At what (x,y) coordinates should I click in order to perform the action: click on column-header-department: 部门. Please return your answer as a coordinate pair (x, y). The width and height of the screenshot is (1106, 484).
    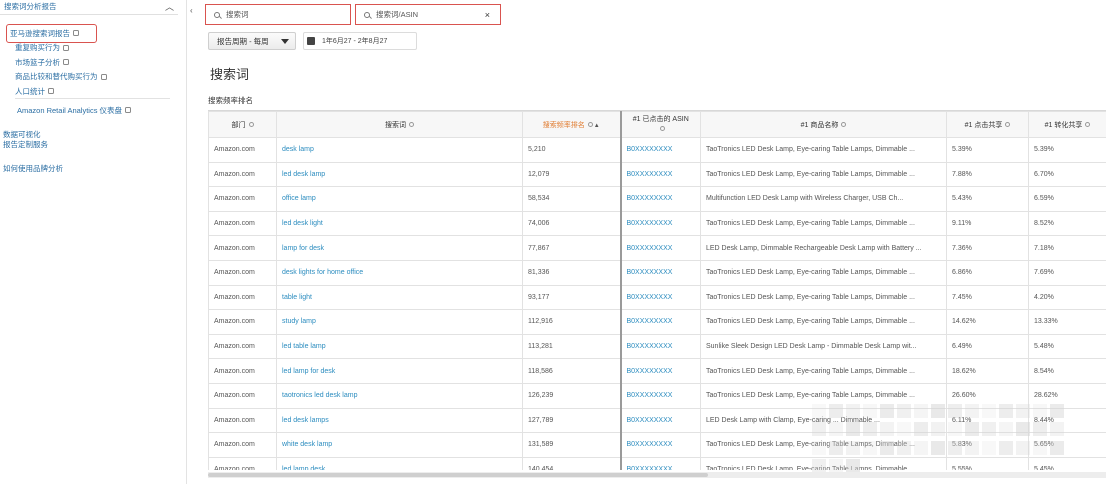
    Looking at the image, I should click on (242, 124).